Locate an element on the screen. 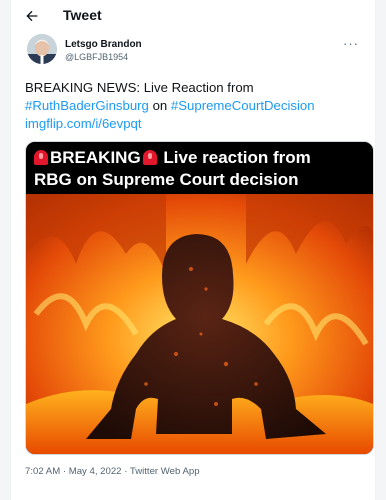  avatar is located at coordinates (42, 49).